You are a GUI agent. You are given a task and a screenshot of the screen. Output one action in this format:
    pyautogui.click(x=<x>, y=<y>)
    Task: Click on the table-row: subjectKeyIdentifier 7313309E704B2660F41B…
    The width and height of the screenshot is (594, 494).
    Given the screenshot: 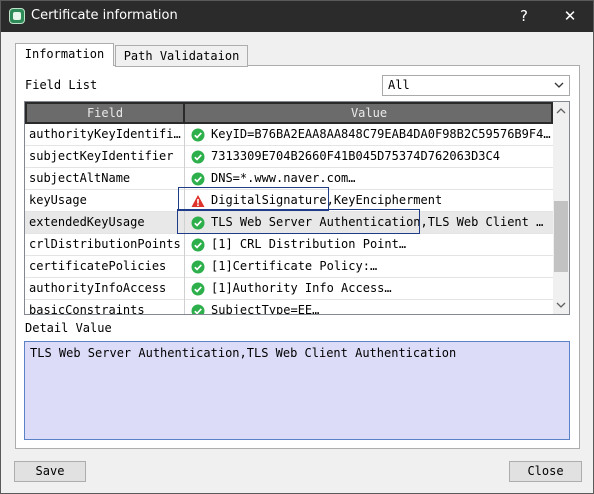 What is the action you would take?
    pyautogui.click(x=289, y=157)
    